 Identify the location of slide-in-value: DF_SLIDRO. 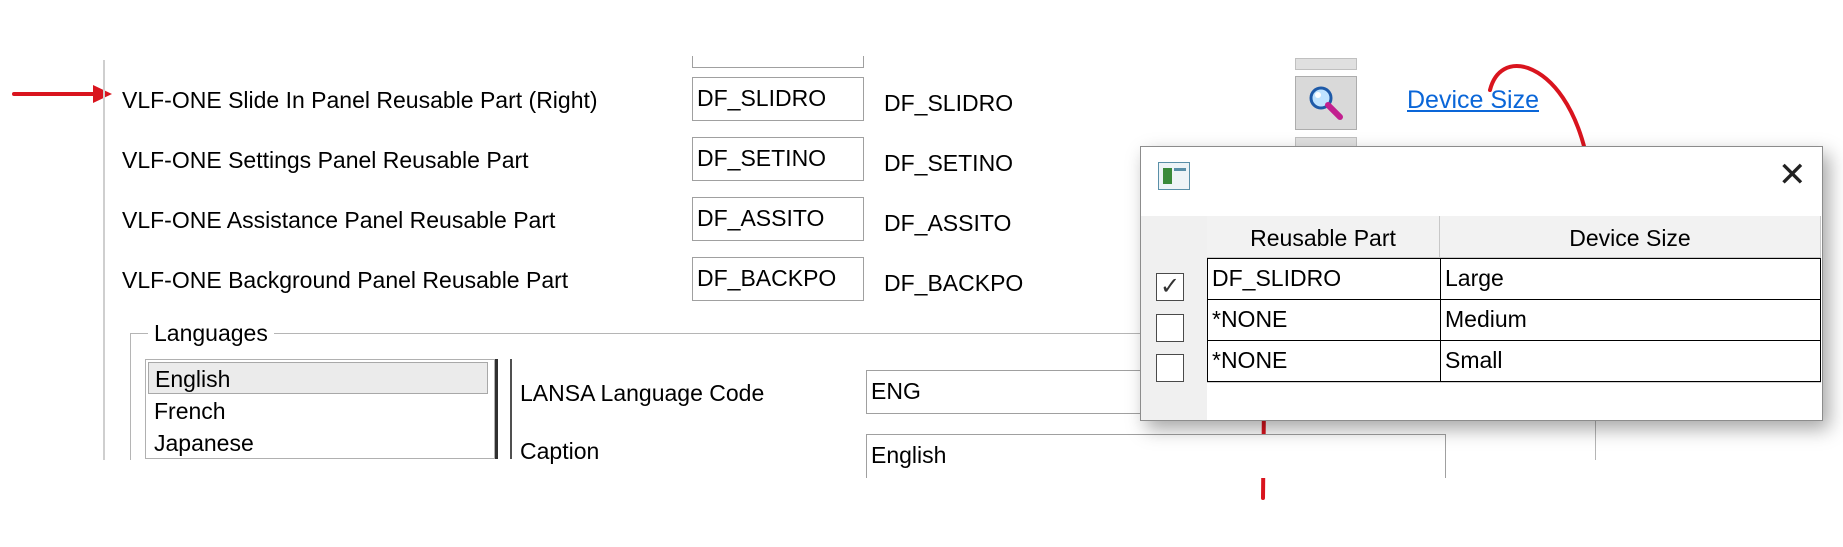
(949, 103).